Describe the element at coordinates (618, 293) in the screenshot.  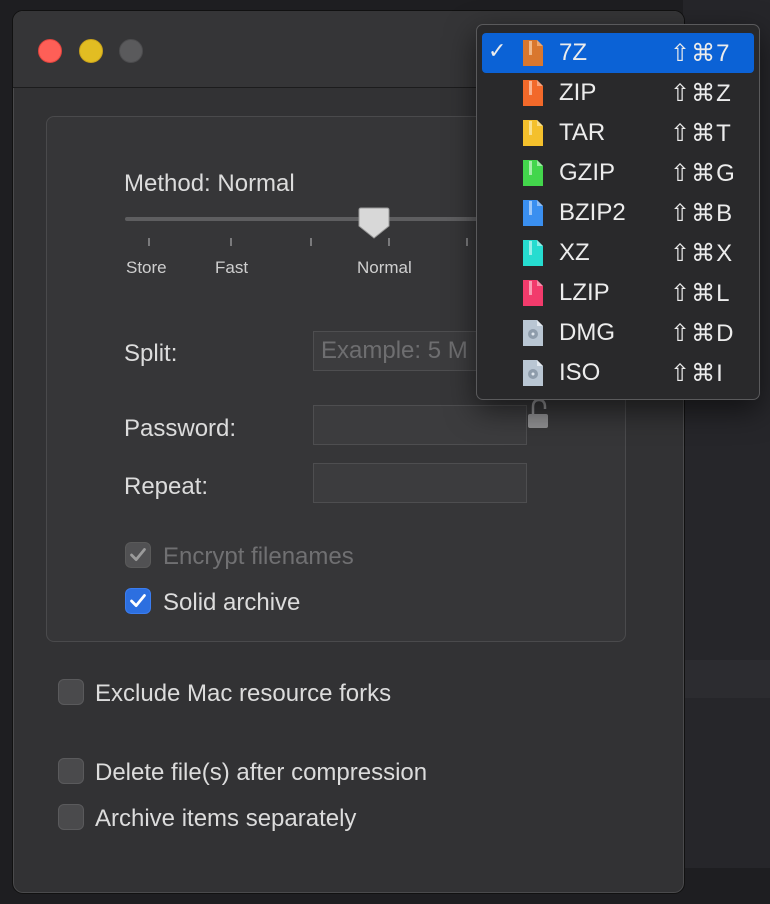
I see `menu-item-lzip: LZIP ⇧⌘L` at that location.